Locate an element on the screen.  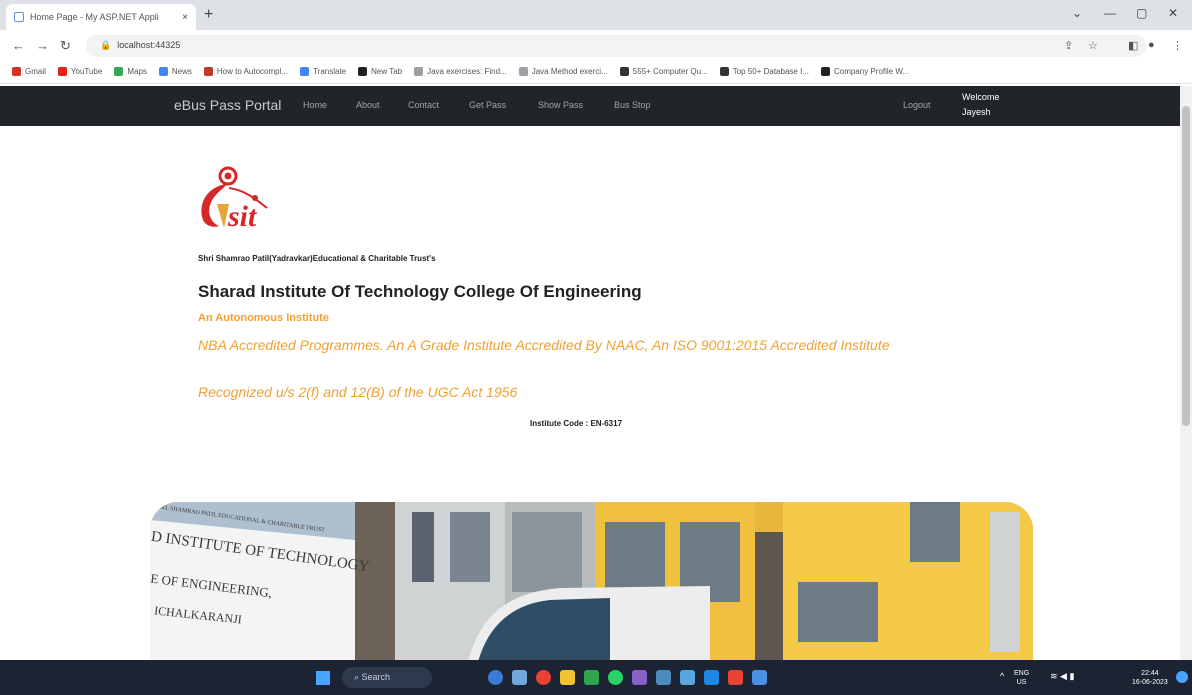
nav-link-get-pass: Get Pass is located at coordinates (487, 105).